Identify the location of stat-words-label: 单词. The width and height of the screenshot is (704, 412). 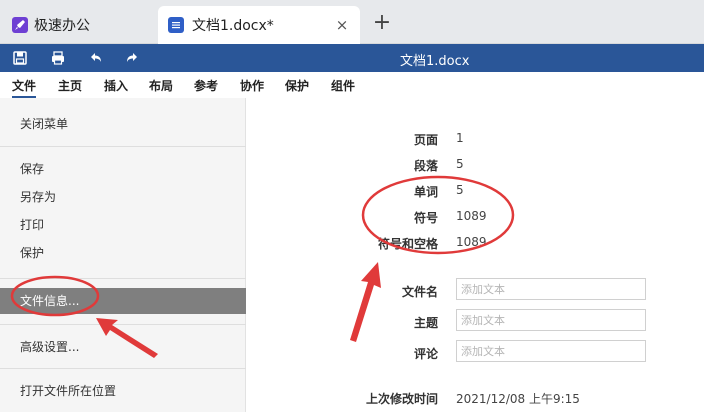
(425, 192).